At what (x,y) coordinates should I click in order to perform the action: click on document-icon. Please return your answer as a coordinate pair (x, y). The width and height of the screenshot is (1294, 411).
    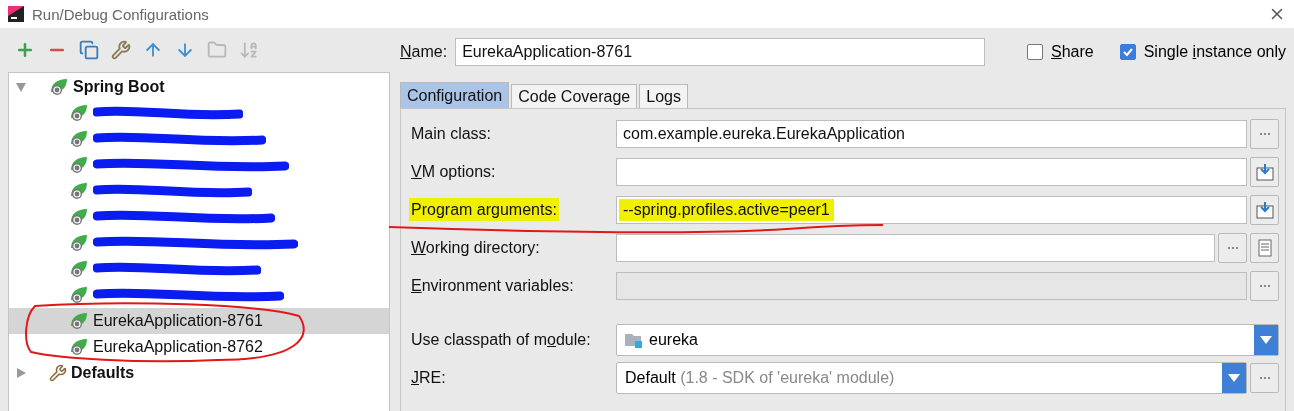
    Looking at the image, I should click on (1264, 248).